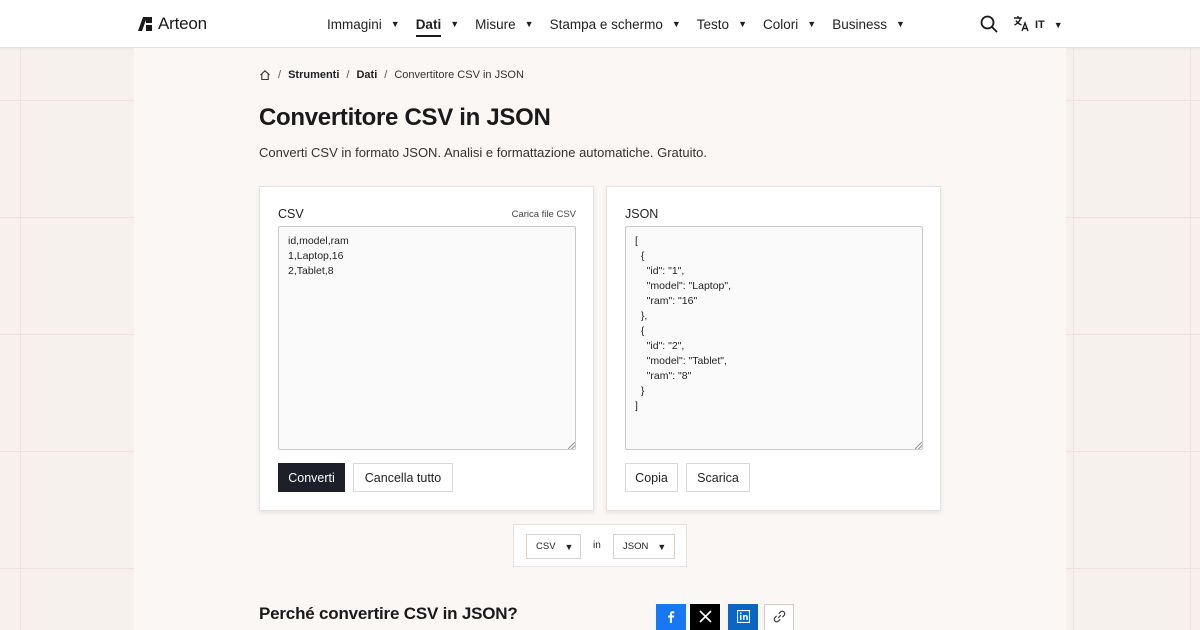 This screenshot has width=1200, height=630. What do you see at coordinates (859, 24) in the screenshot?
I see `nav-label: Business` at bounding box center [859, 24].